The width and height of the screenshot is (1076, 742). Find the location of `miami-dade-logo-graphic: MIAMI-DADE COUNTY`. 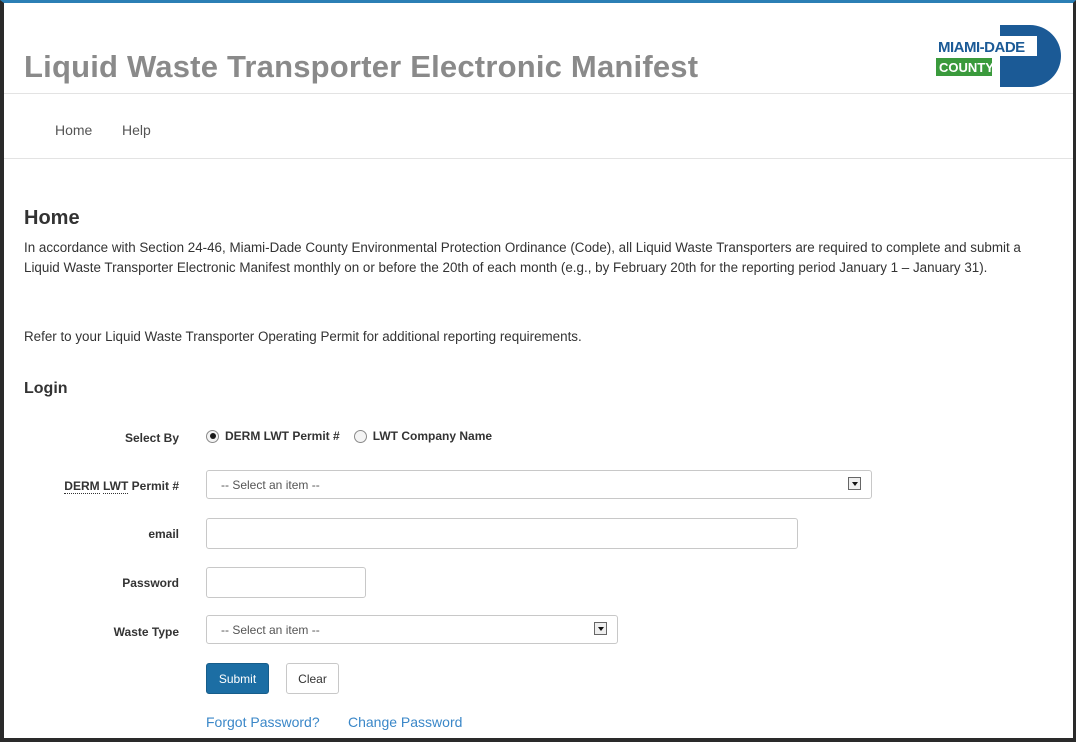

miami-dade-logo-graphic: MIAMI-DADE COUNTY is located at coordinates (997, 56).